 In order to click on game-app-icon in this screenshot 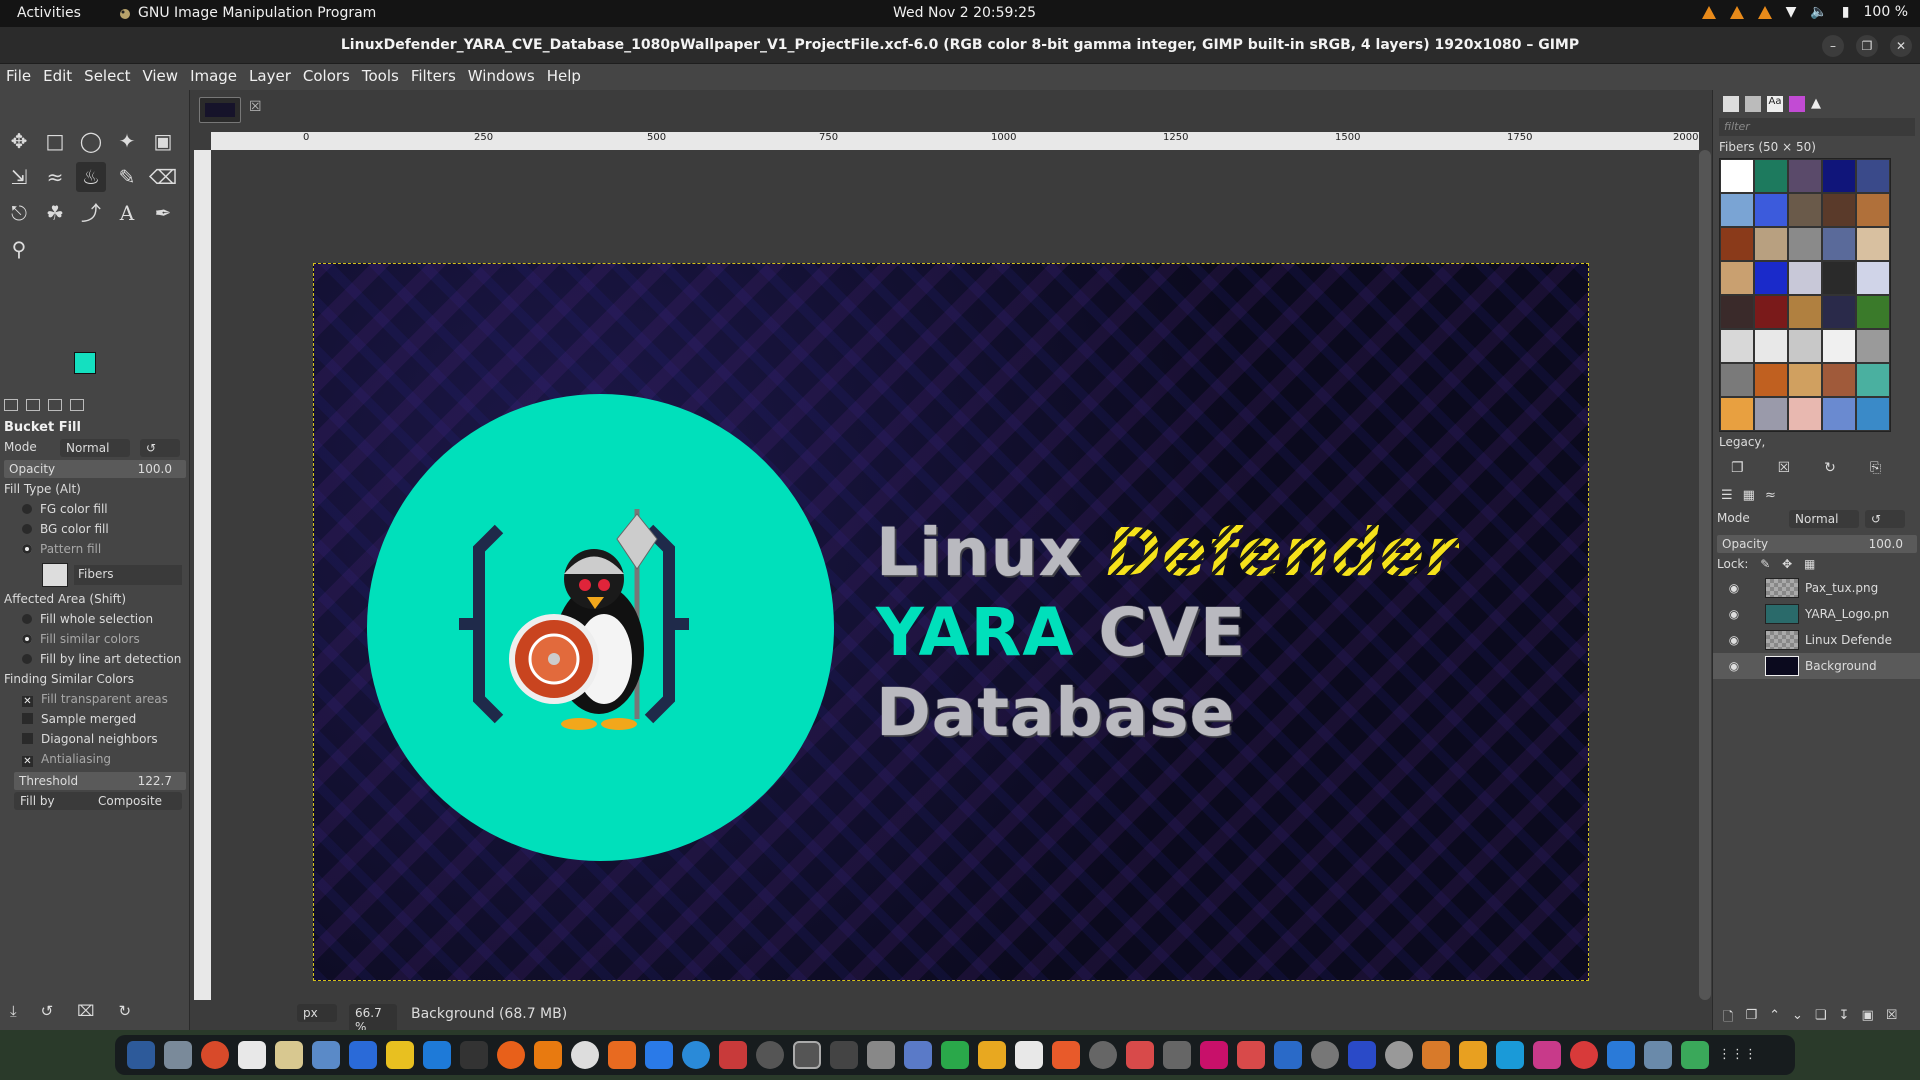, I will do `click(1436, 1055)`.